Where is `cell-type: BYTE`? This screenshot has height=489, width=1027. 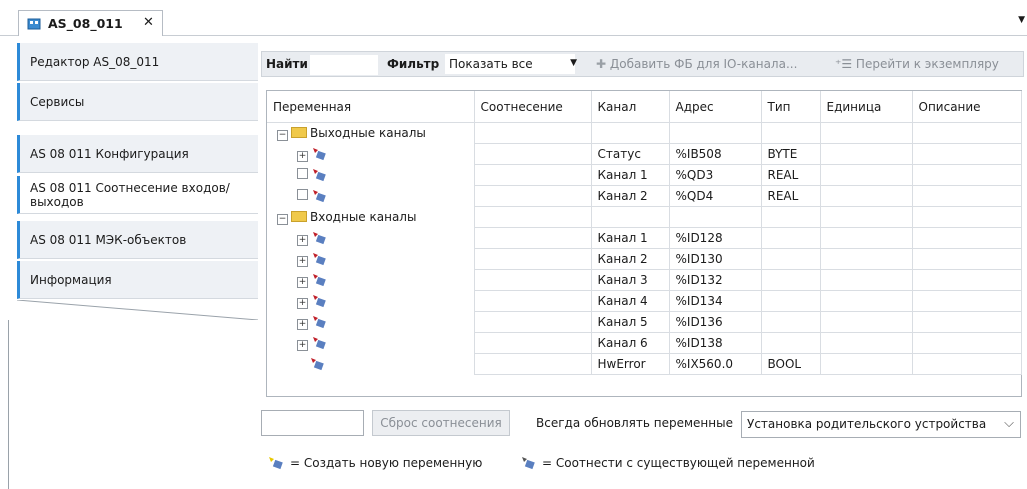 cell-type: BYTE is located at coordinates (791, 154).